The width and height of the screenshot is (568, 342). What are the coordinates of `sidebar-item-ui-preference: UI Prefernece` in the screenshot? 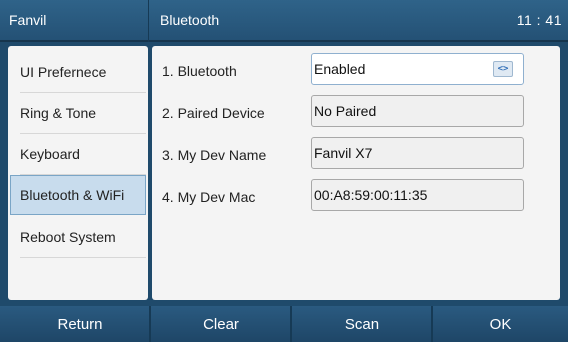 It's located at (78, 72).